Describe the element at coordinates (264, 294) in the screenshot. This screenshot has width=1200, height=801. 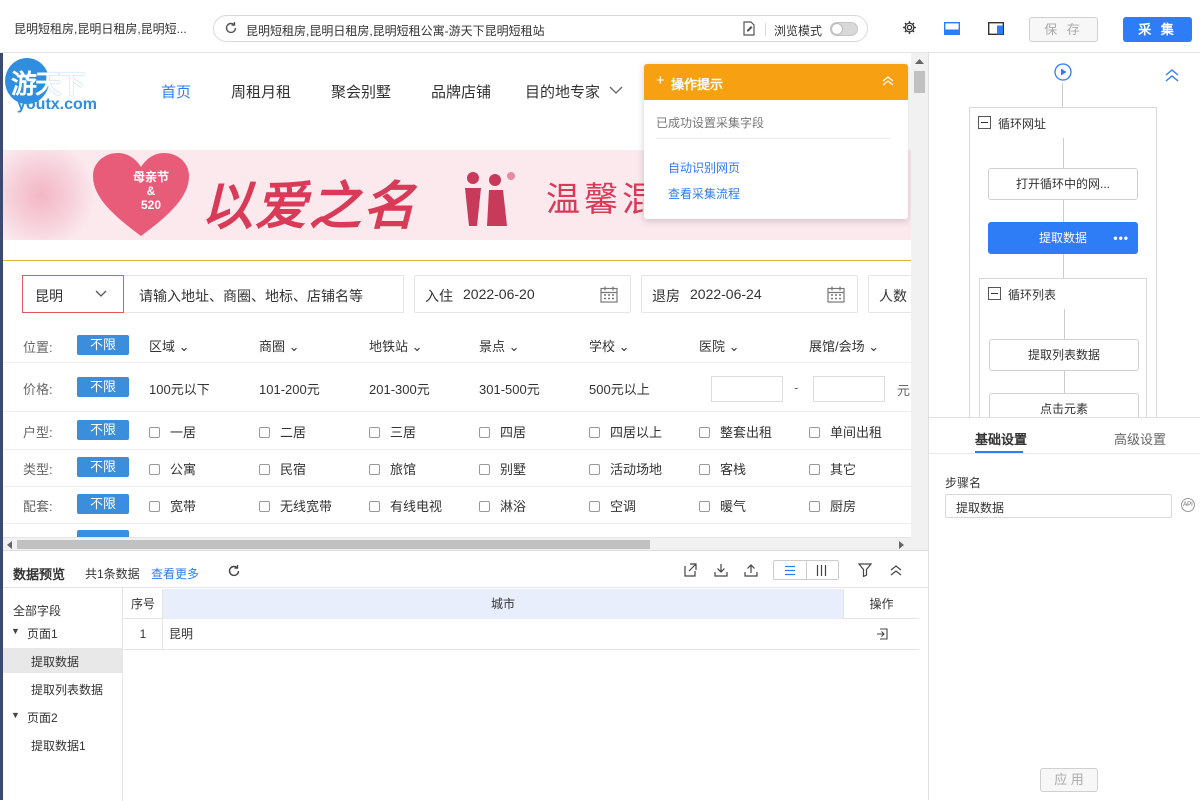
I see `keyword-input: 请输入地址、商圈、地标、店铺名等` at that location.